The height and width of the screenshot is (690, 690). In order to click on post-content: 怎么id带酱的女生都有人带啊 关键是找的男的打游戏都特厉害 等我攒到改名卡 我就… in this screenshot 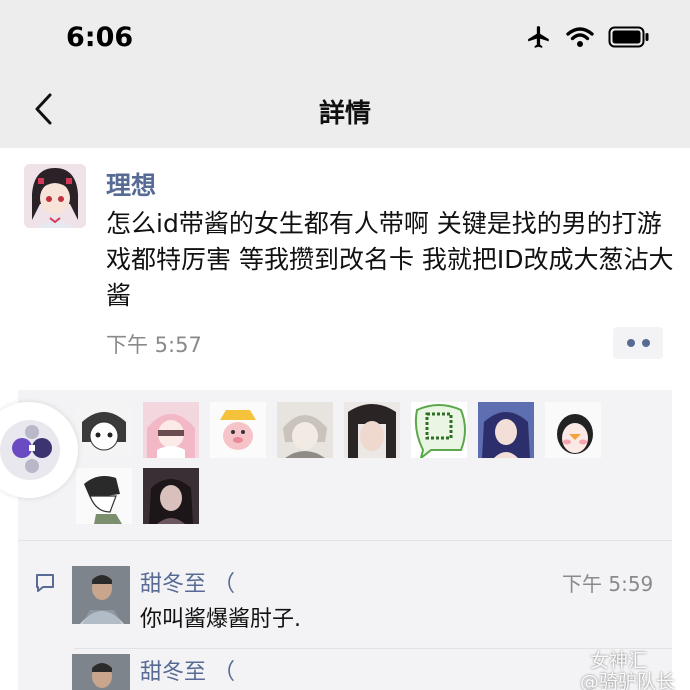, I will do `click(390, 259)`.